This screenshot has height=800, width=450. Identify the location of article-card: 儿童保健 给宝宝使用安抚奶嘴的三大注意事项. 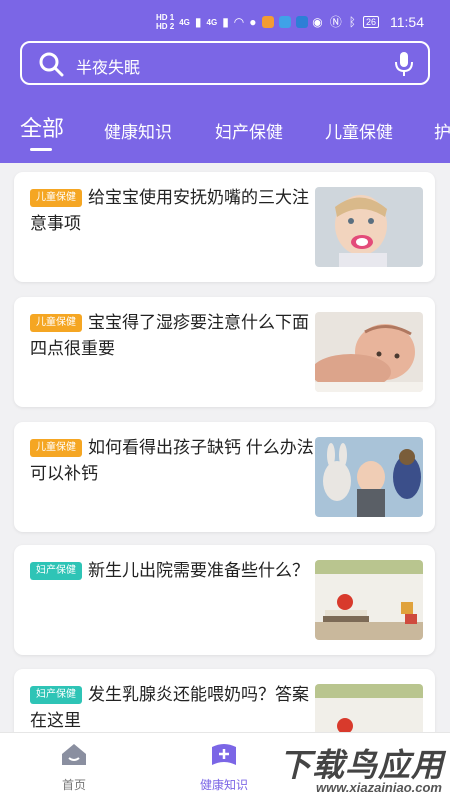
(224, 227).